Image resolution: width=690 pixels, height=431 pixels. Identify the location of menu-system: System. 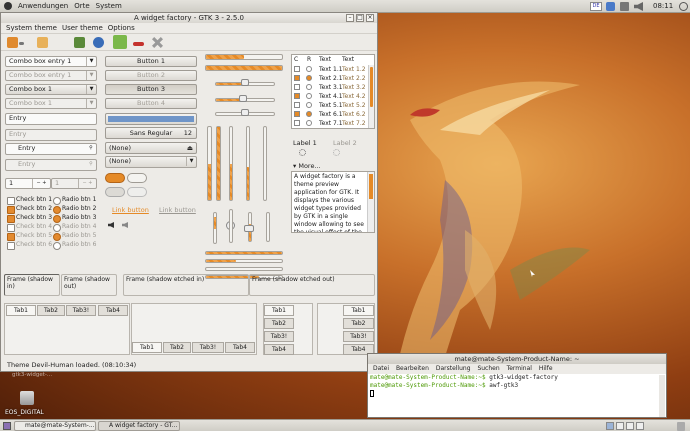
(109, 6).